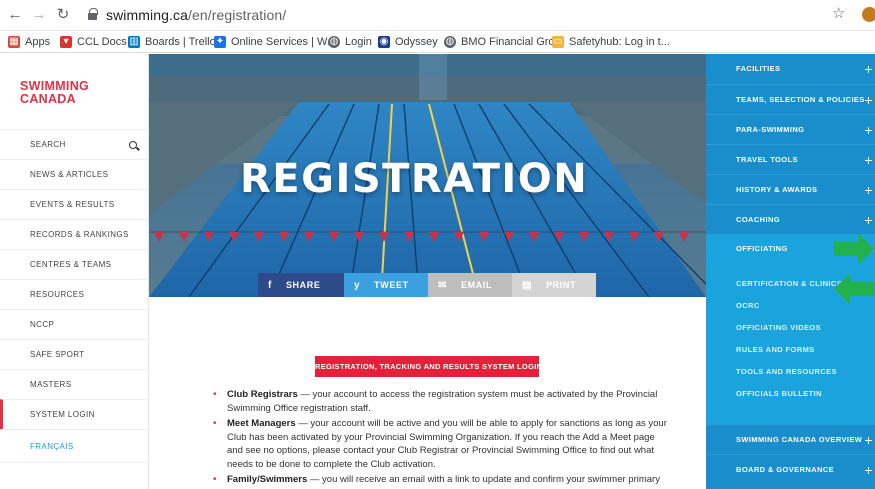  Describe the element at coordinates (778, 327) in the screenshot. I see `nav-officiating-videos: OFFICIATING VIDEOS` at that location.